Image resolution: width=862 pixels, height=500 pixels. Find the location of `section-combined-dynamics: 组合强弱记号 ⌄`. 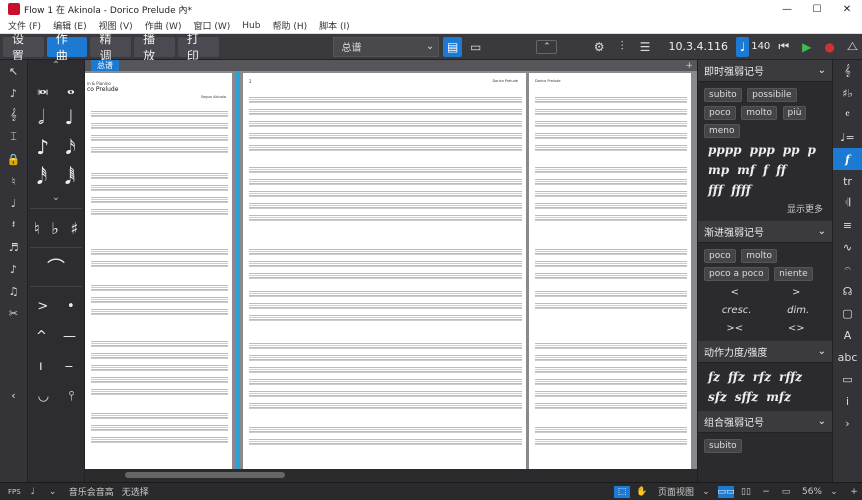

section-combined-dynamics: 组合强弱记号 ⌄ is located at coordinates (765, 422).